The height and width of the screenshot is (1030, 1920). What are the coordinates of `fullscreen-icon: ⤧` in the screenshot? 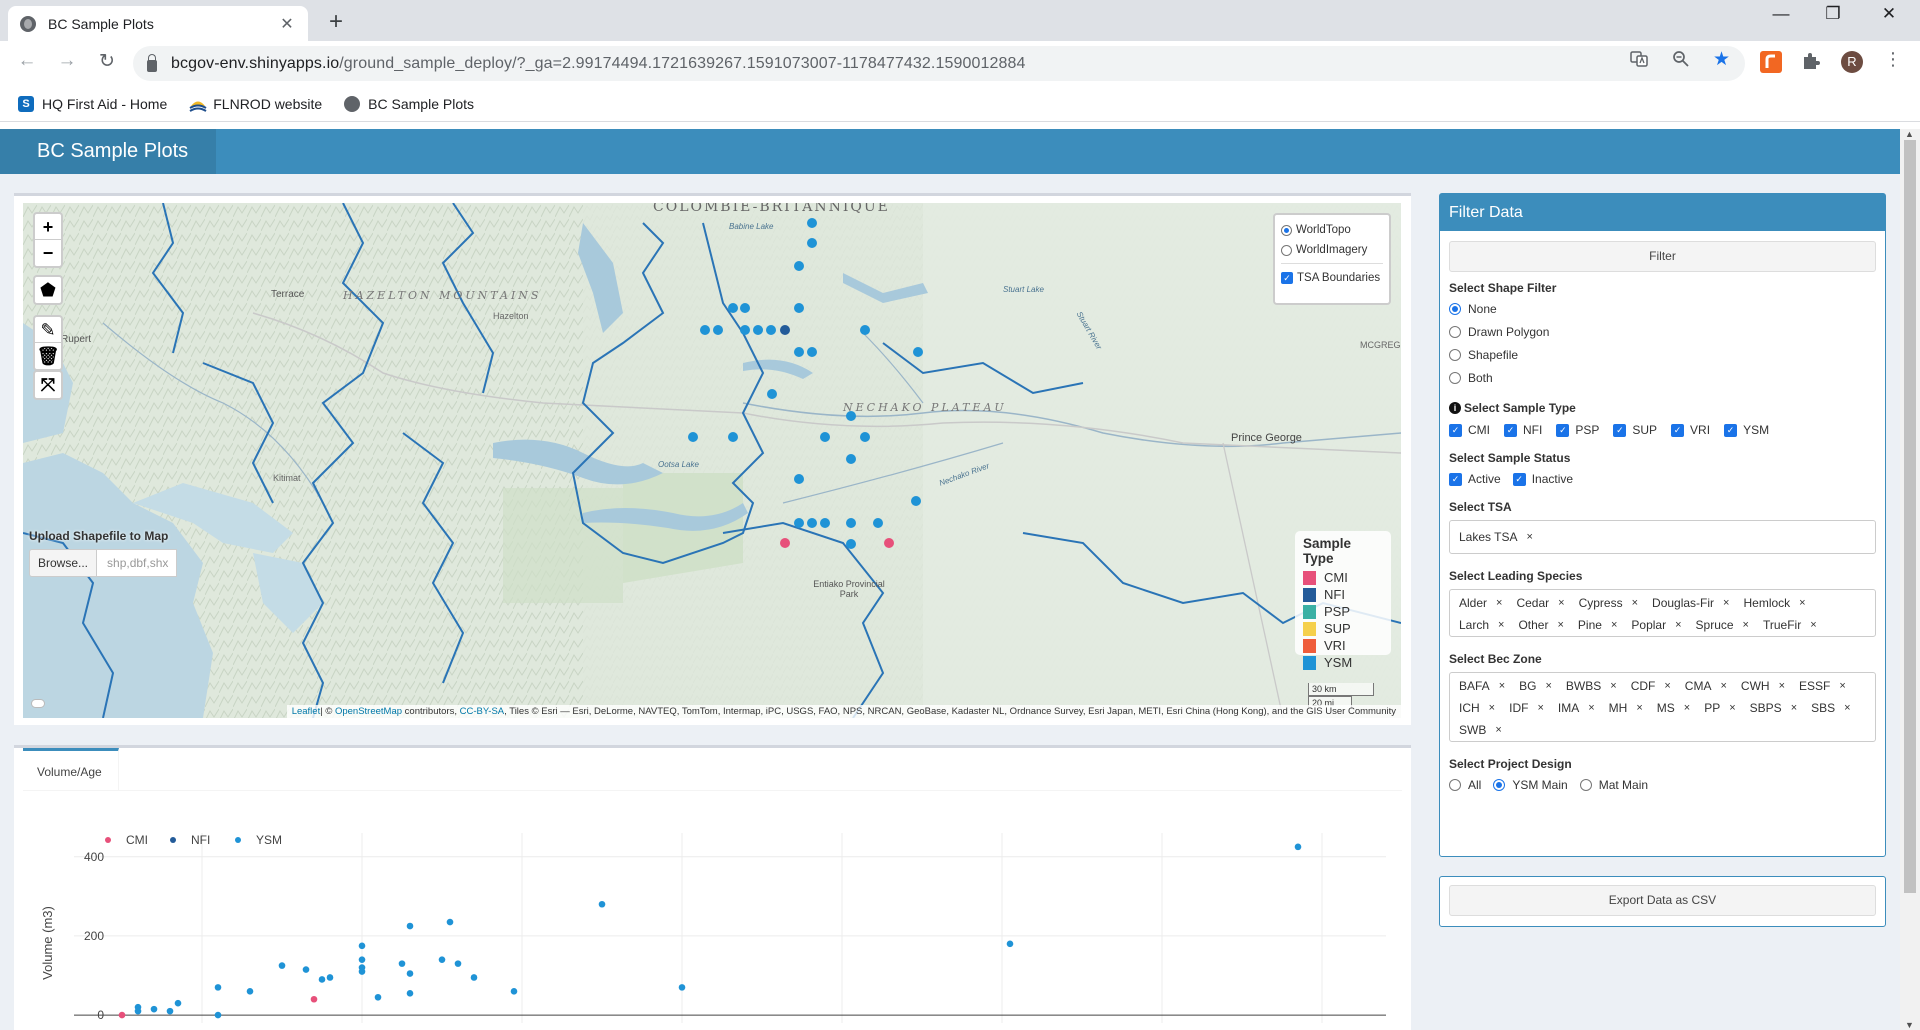 It's located at (48, 385).